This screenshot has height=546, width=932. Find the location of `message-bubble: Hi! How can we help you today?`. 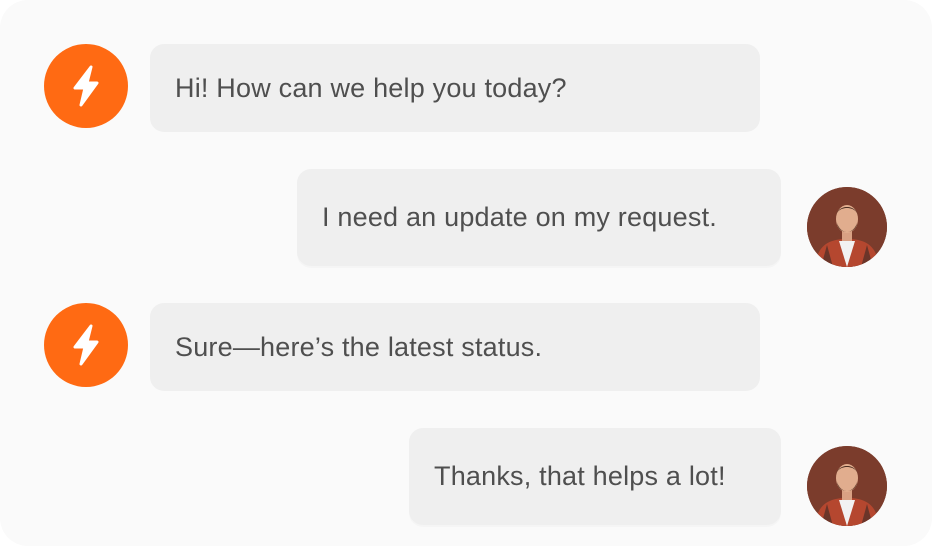

message-bubble: Hi! How can we help you today? is located at coordinates (455, 88).